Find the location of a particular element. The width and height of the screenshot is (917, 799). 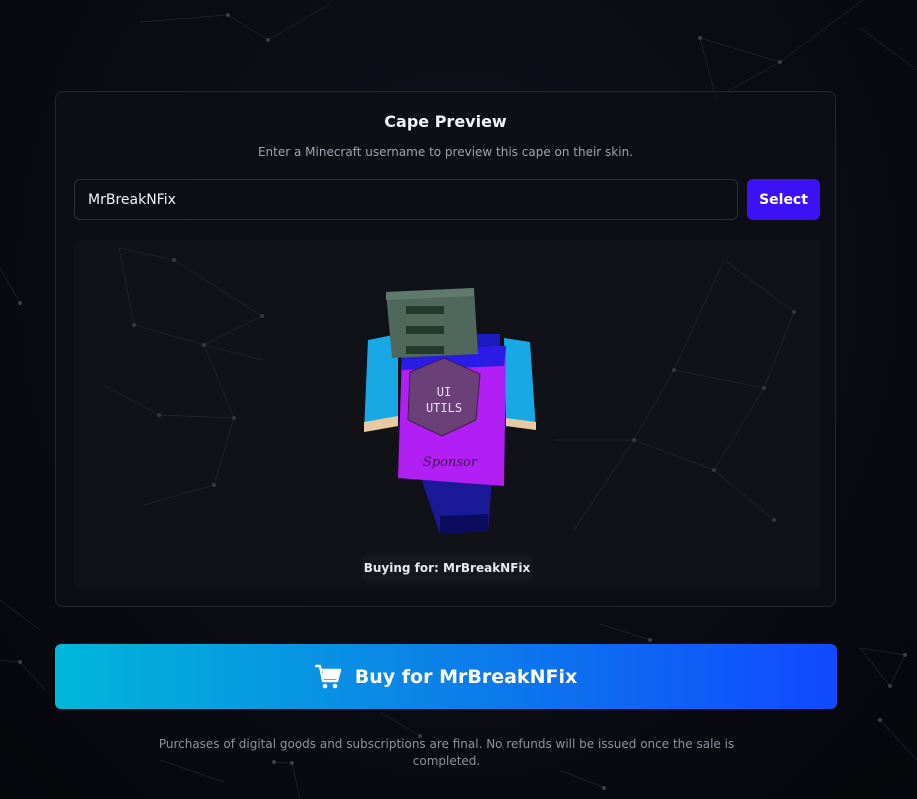

cape-banner-text: Sponsor is located at coordinates (450, 462).